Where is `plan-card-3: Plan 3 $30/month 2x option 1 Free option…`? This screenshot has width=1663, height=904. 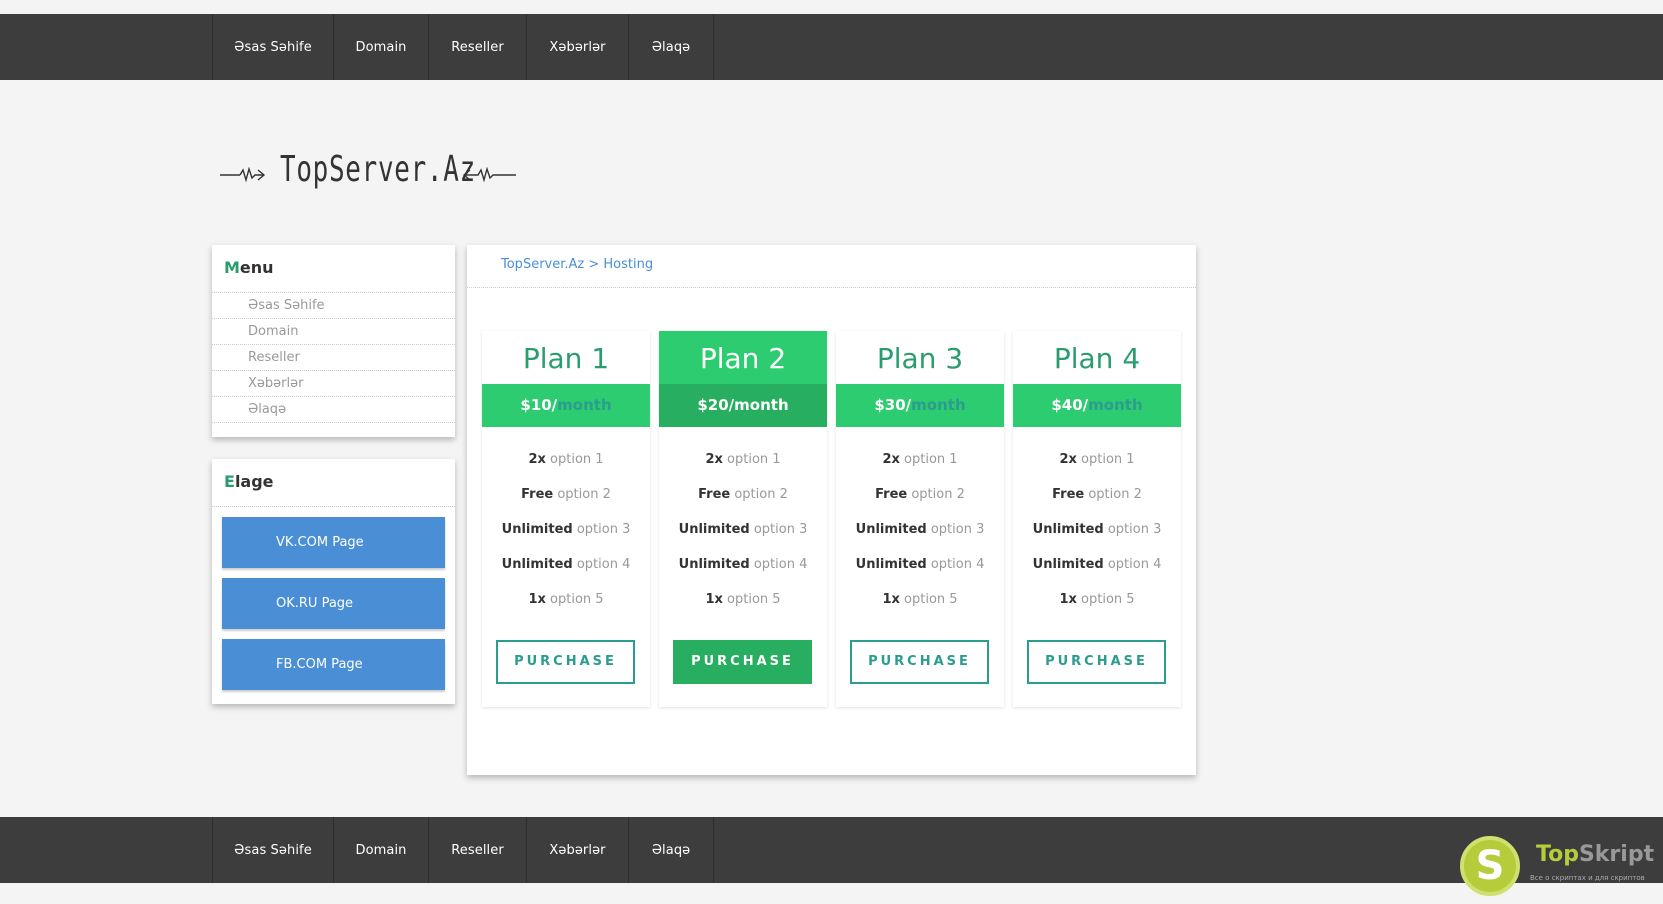
plan-card-3: Plan 3 $30/month 2x option 1 Free option… is located at coordinates (920, 519).